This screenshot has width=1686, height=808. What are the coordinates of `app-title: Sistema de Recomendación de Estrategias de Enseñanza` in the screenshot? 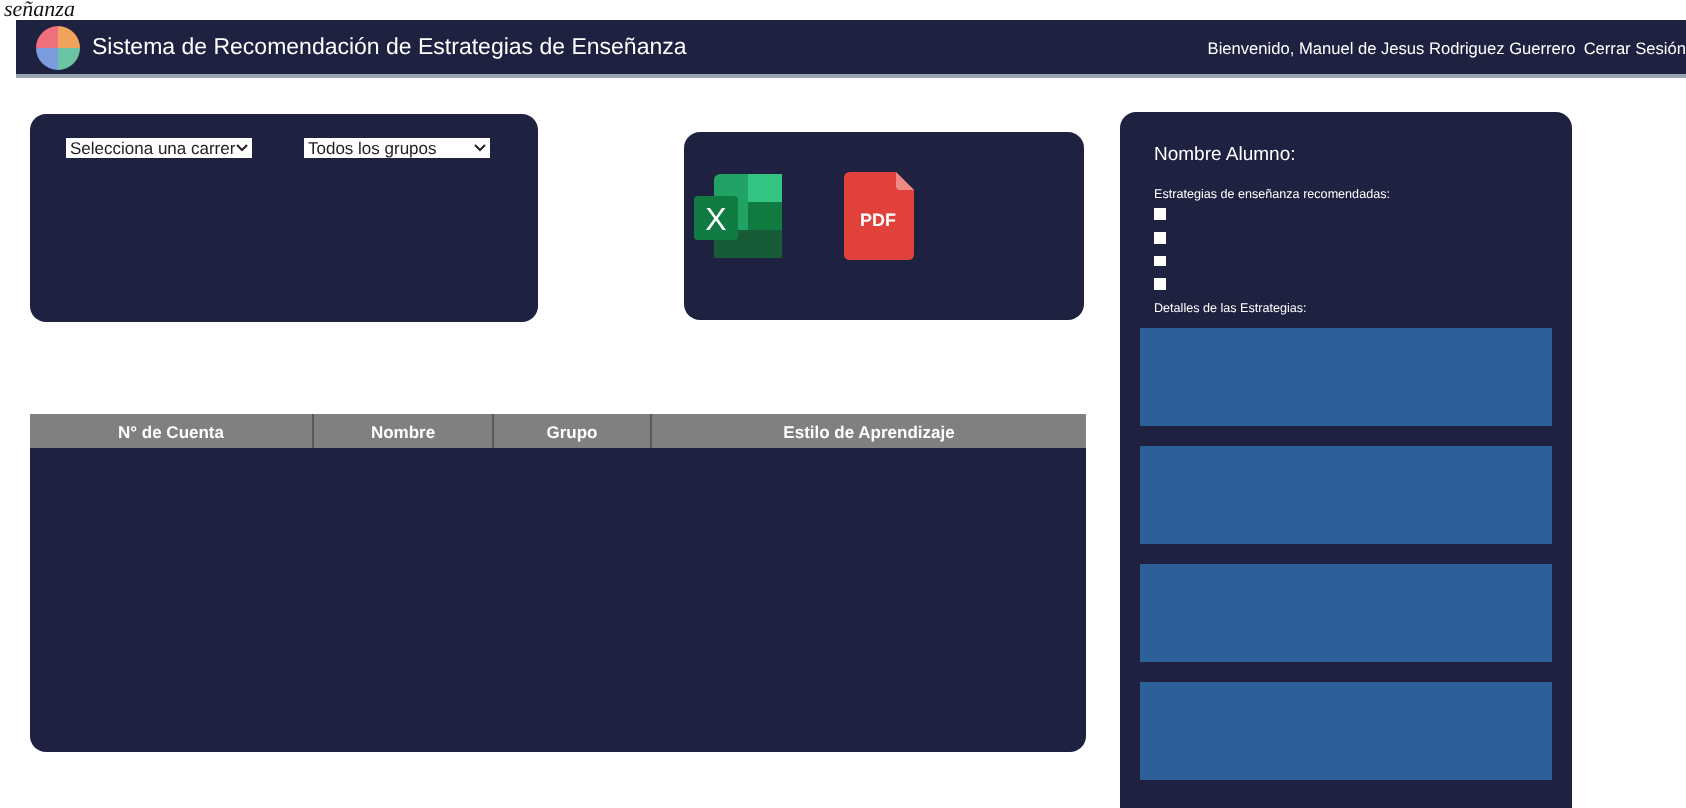 It's located at (389, 47).